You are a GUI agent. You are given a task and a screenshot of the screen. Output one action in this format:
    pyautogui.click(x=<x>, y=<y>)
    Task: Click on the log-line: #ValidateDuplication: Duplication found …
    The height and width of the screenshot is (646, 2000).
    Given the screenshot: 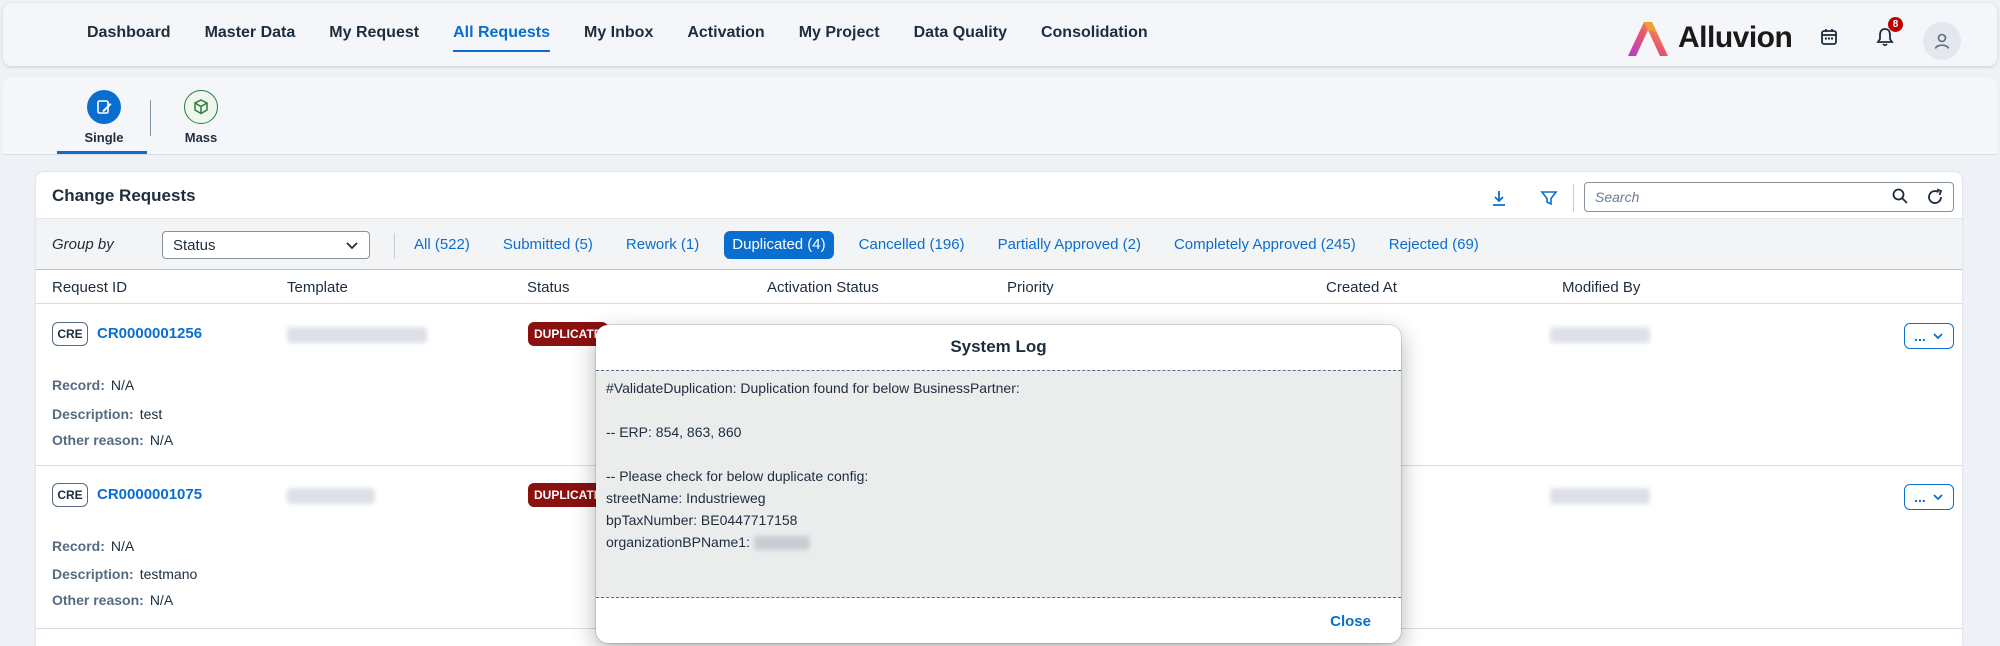 What is the action you would take?
    pyautogui.click(x=813, y=388)
    